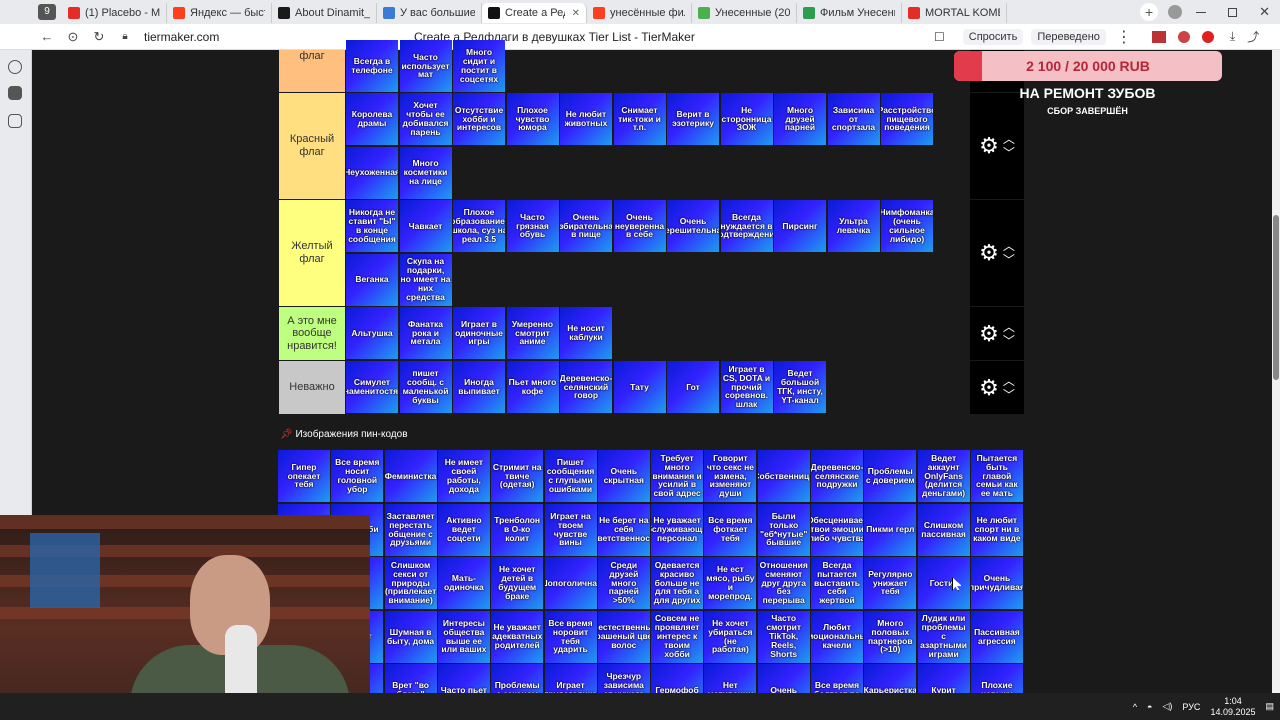 The height and width of the screenshot is (720, 1280). Describe the element at coordinates (1201, 12) in the screenshot. I see `minimize-icon` at that location.